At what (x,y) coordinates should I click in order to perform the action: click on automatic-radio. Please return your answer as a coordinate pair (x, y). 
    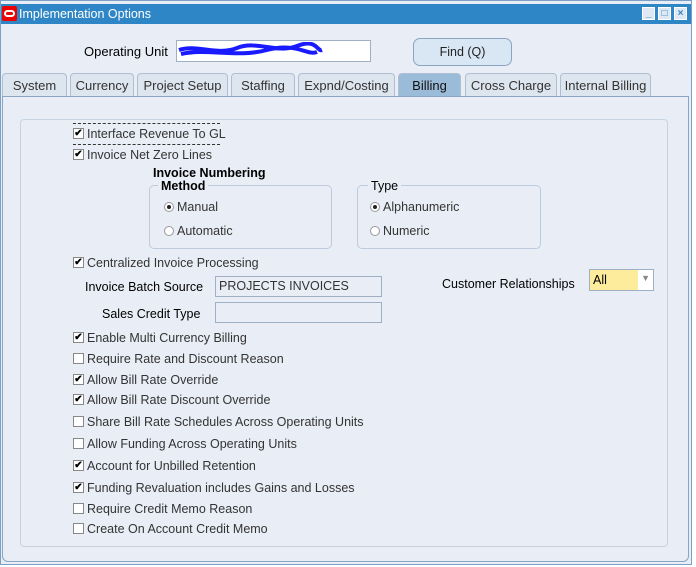
    Looking at the image, I should click on (169, 231).